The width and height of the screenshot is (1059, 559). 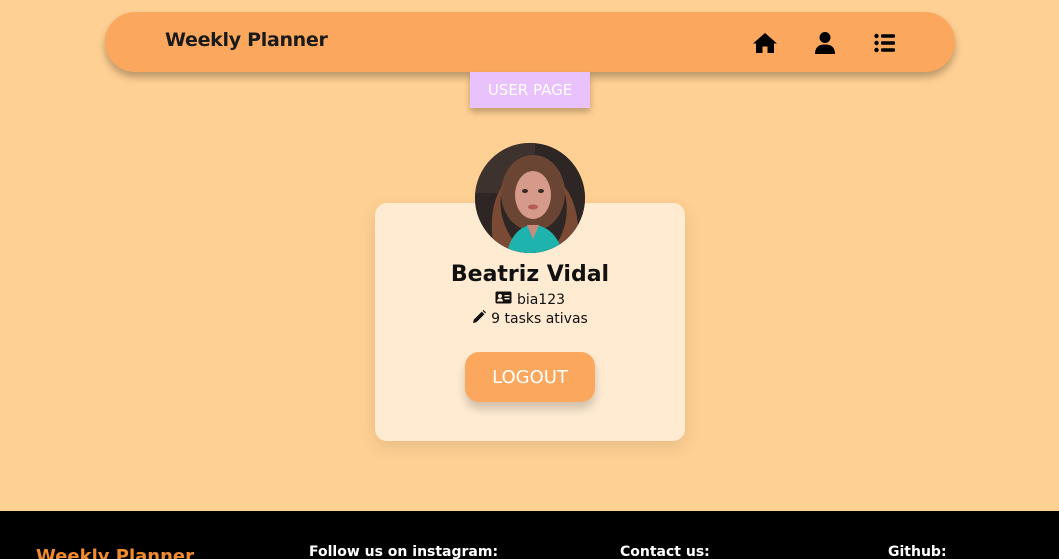 I want to click on username-text: bia123, so click(x=541, y=299).